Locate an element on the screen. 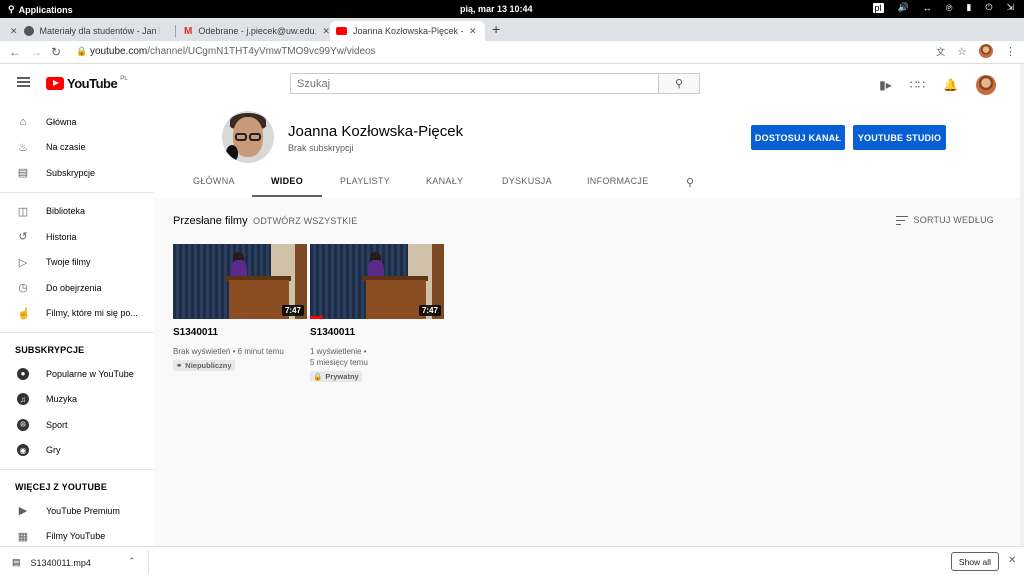  video-meta: 1 wyświetlenie • 5 miesięcy temu is located at coordinates (339, 357).